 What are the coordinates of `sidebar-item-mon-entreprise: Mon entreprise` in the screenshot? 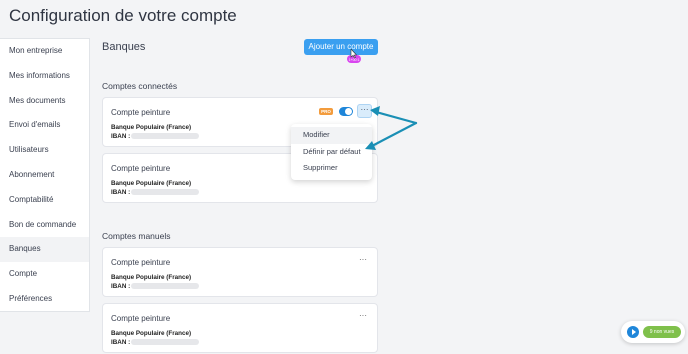 It's located at (44, 51).